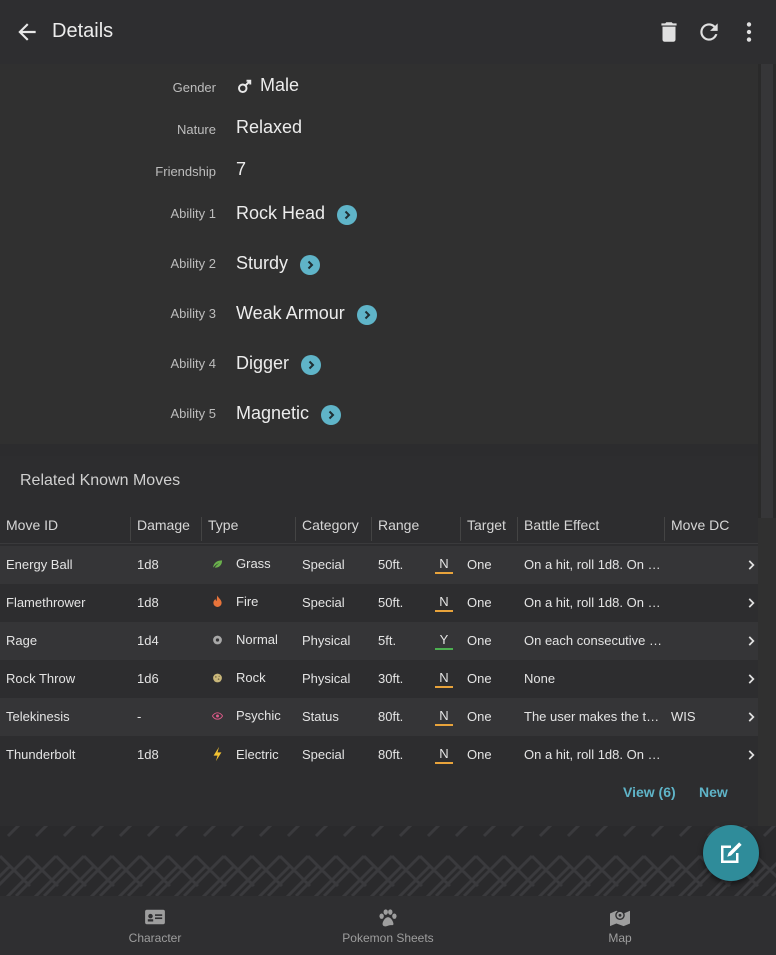 Image resolution: width=776 pixels, height=955 pixels. I want to click on ability-row: Ability 4 Digger, so click(379, 364).